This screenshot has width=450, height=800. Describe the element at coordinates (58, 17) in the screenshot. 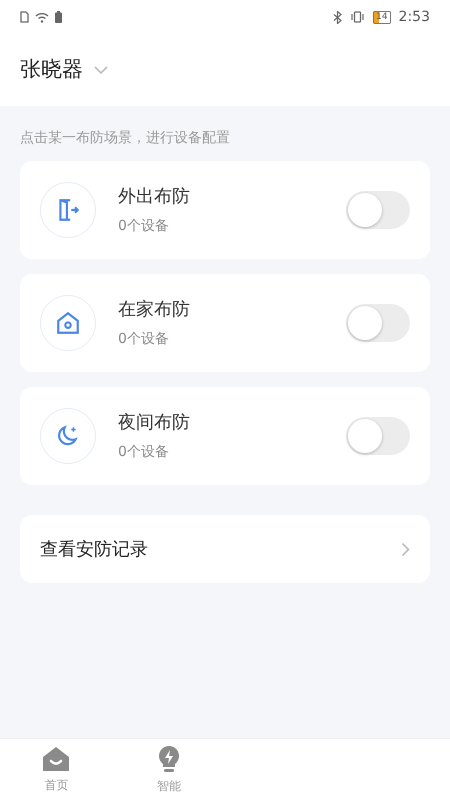

I see `battery-icon` at that location.